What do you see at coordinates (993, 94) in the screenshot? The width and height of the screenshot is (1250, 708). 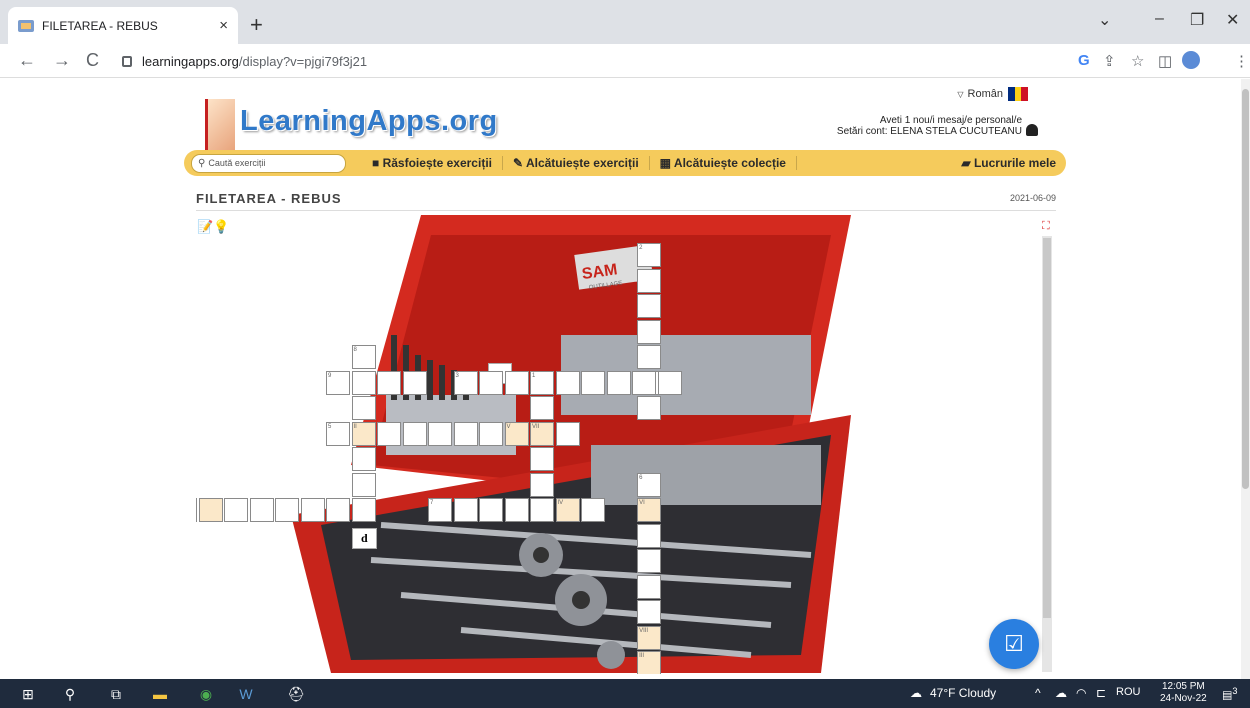 I see `language-selector: ▽ Român` at bounding box center [993, 94].